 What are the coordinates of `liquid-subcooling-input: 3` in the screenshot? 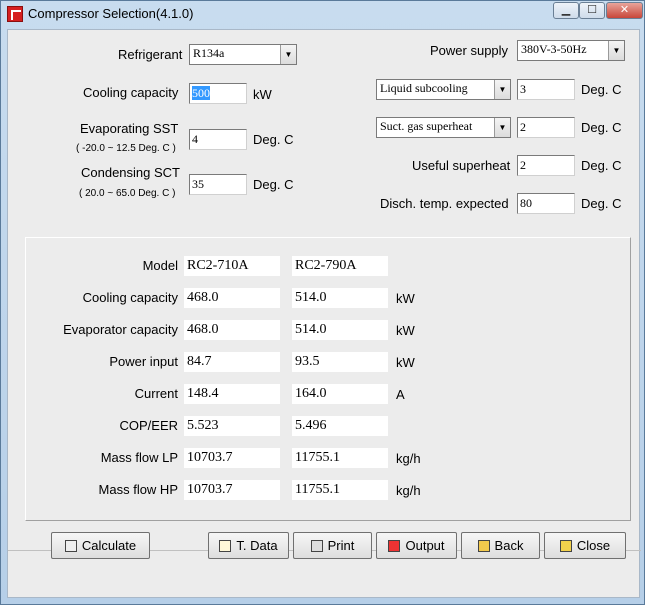 It's located at (546, 89).